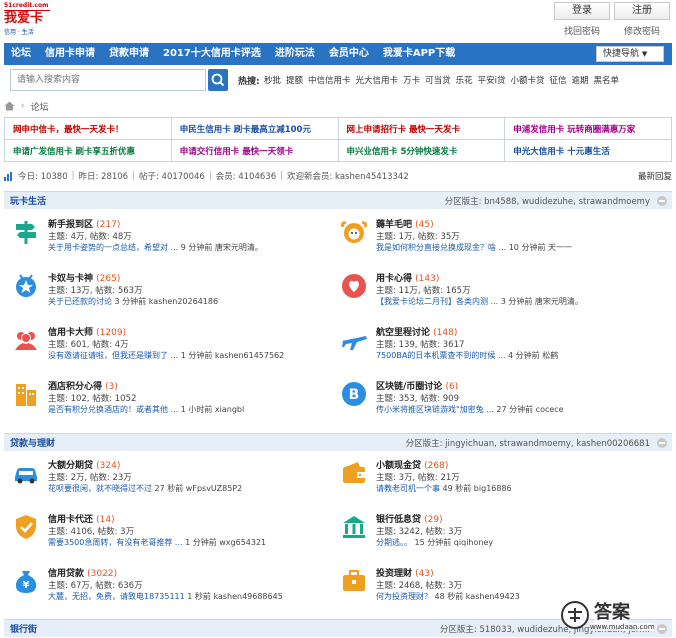 The image size is (676, 638). What do you see at coordinates (574, 130) in the screenshot?
I see `ad-link: 申浦发信用卡 玩转商圈满惠万家` at bounding box center [574, 130].